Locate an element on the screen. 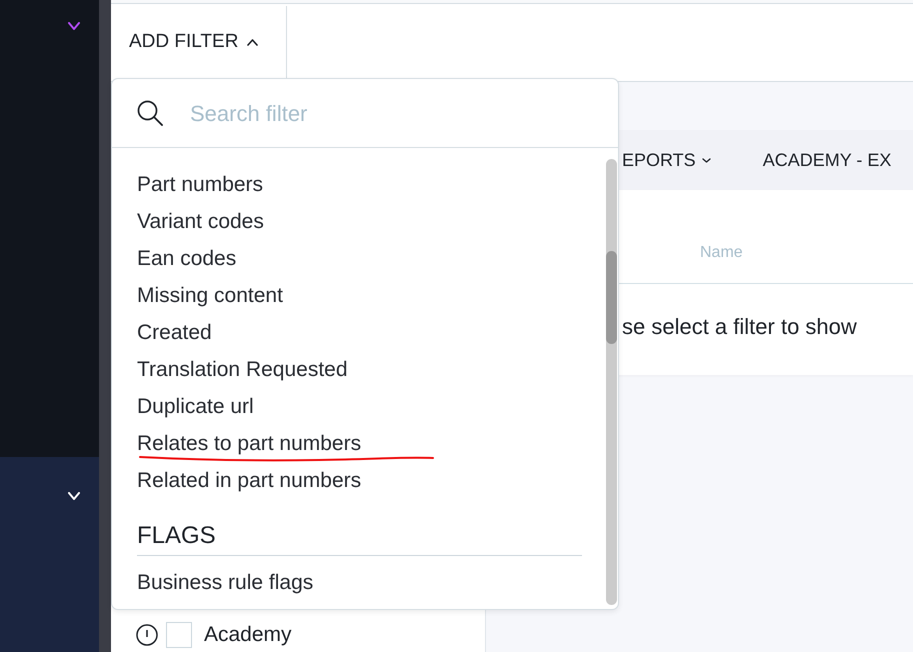  filter-option: Created is located at coordinates (359, 332).